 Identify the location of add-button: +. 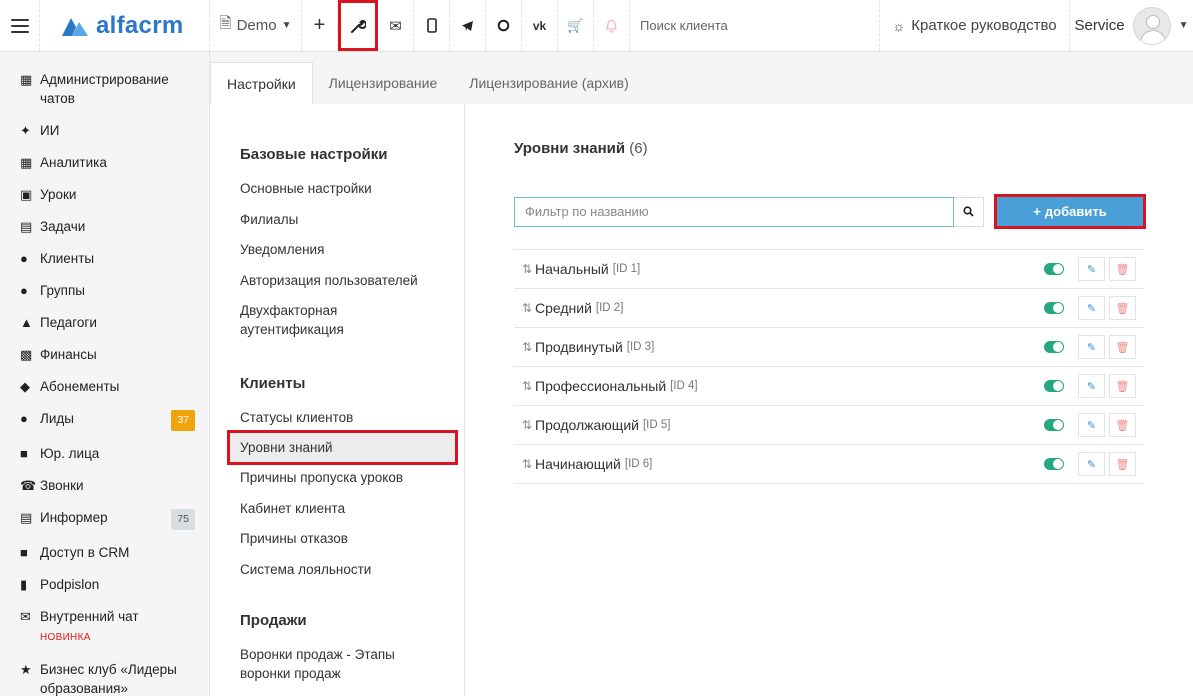
(320, 25).